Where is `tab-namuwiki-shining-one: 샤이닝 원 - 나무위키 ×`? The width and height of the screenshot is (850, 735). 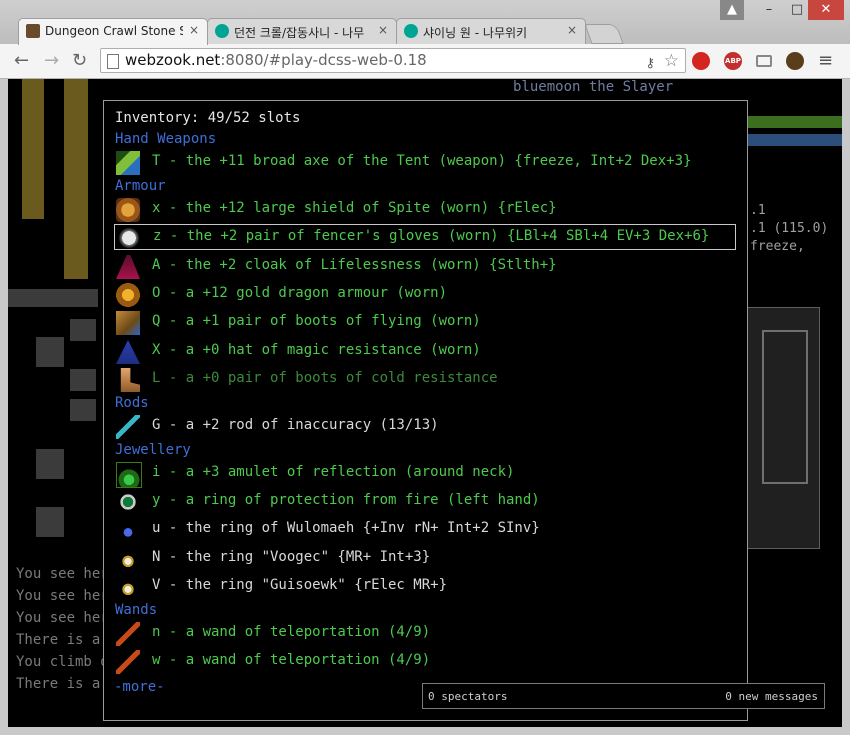
tab-namuwiki-shining-one: 샤이닝 원 - 나무위키 × is located at coordinates (491, 31).